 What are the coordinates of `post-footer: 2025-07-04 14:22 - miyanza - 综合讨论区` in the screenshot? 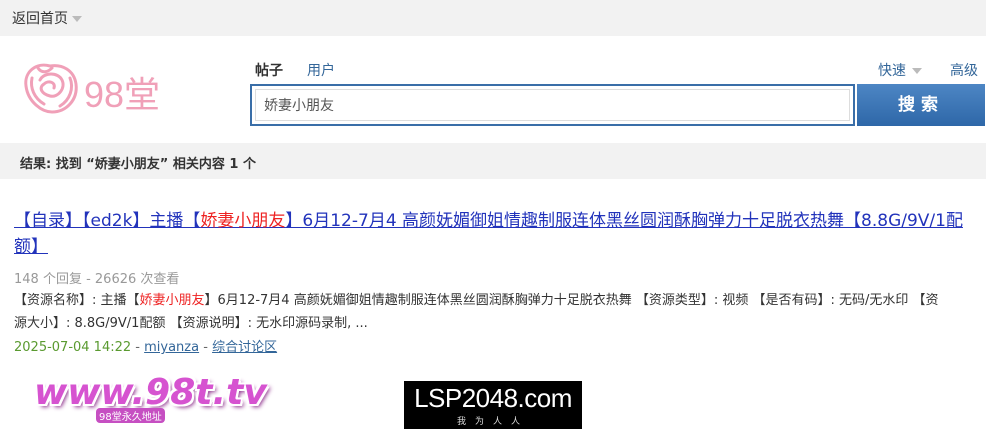 It's located at (145, 345).